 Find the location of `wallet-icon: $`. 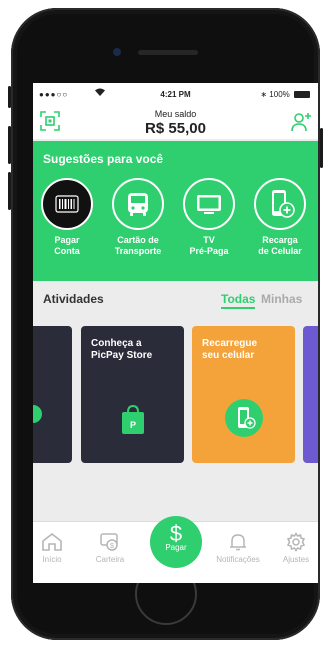

wallet-icon: $ is located at coordinates (109, 542).